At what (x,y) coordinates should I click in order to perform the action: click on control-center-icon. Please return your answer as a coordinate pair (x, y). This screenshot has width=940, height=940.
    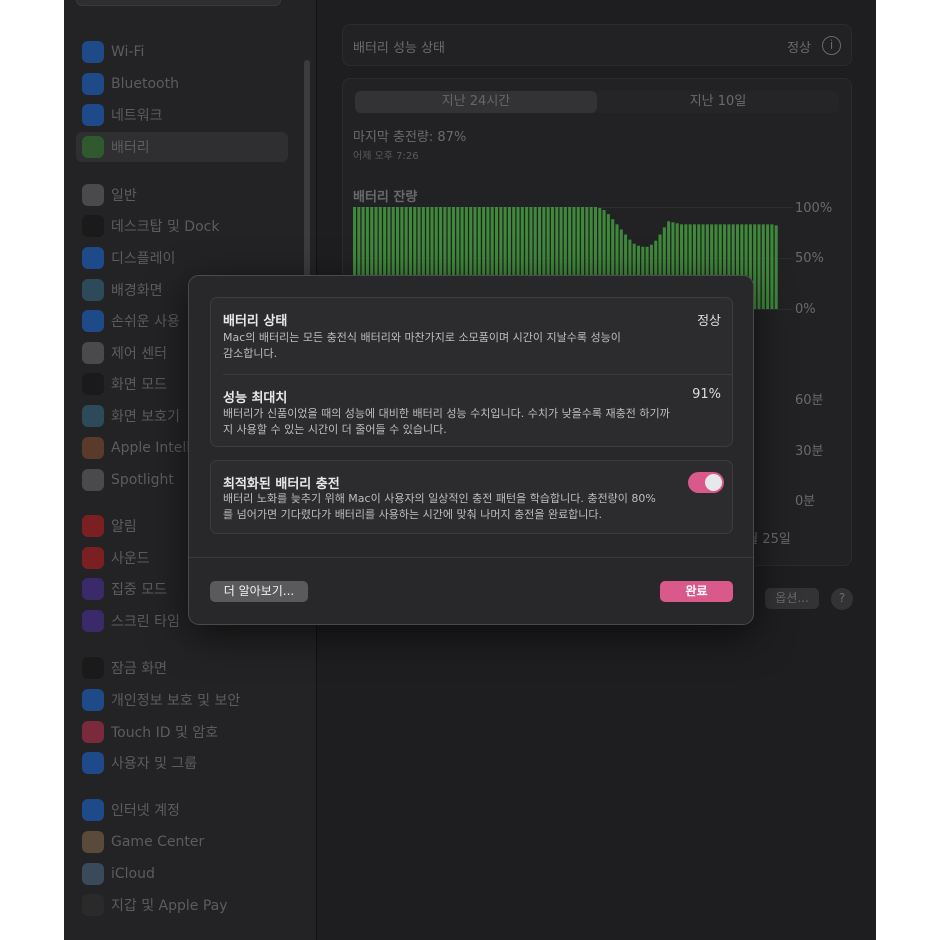
    Looking at the image, I should click on (93, 353).